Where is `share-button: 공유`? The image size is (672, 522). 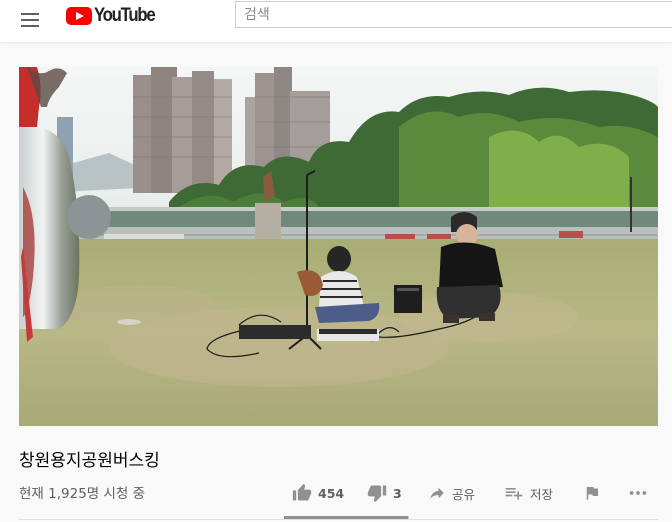 share-button: 공유 is located at coordinates (451, 493).